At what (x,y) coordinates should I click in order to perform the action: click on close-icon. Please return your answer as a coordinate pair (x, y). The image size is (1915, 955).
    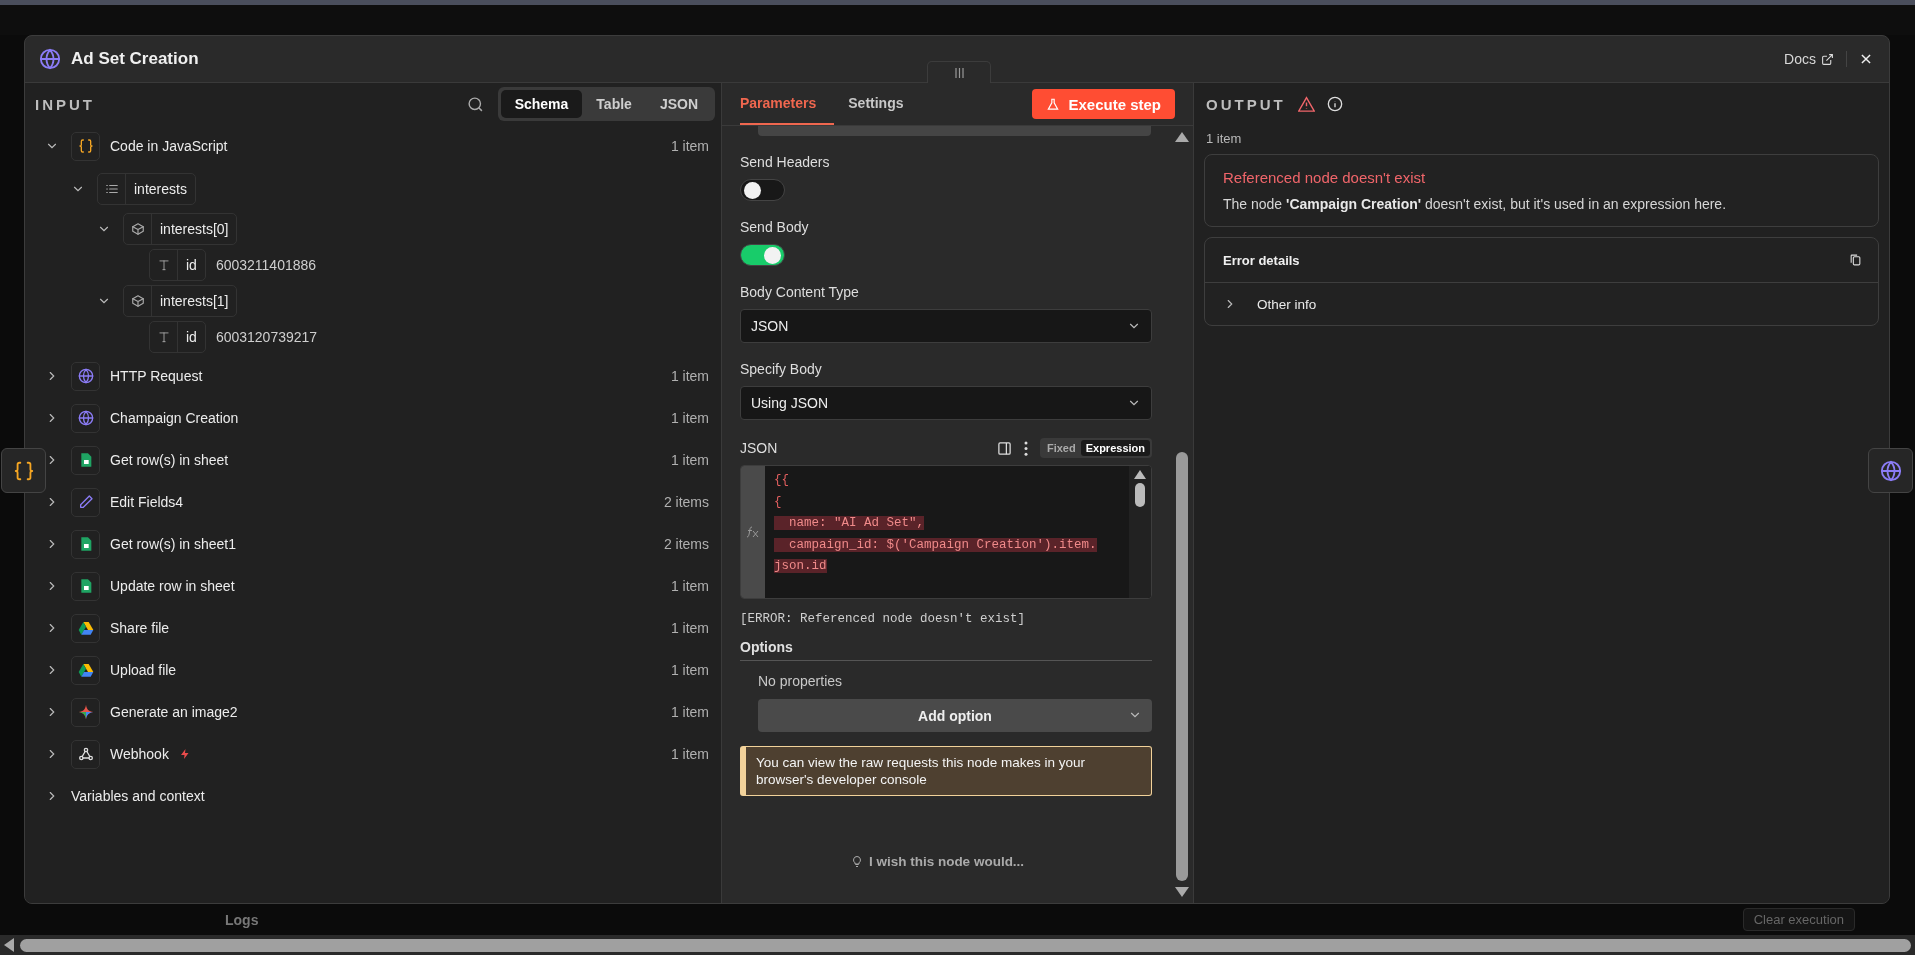
    Looking at the image, I should click on (1866, 59).